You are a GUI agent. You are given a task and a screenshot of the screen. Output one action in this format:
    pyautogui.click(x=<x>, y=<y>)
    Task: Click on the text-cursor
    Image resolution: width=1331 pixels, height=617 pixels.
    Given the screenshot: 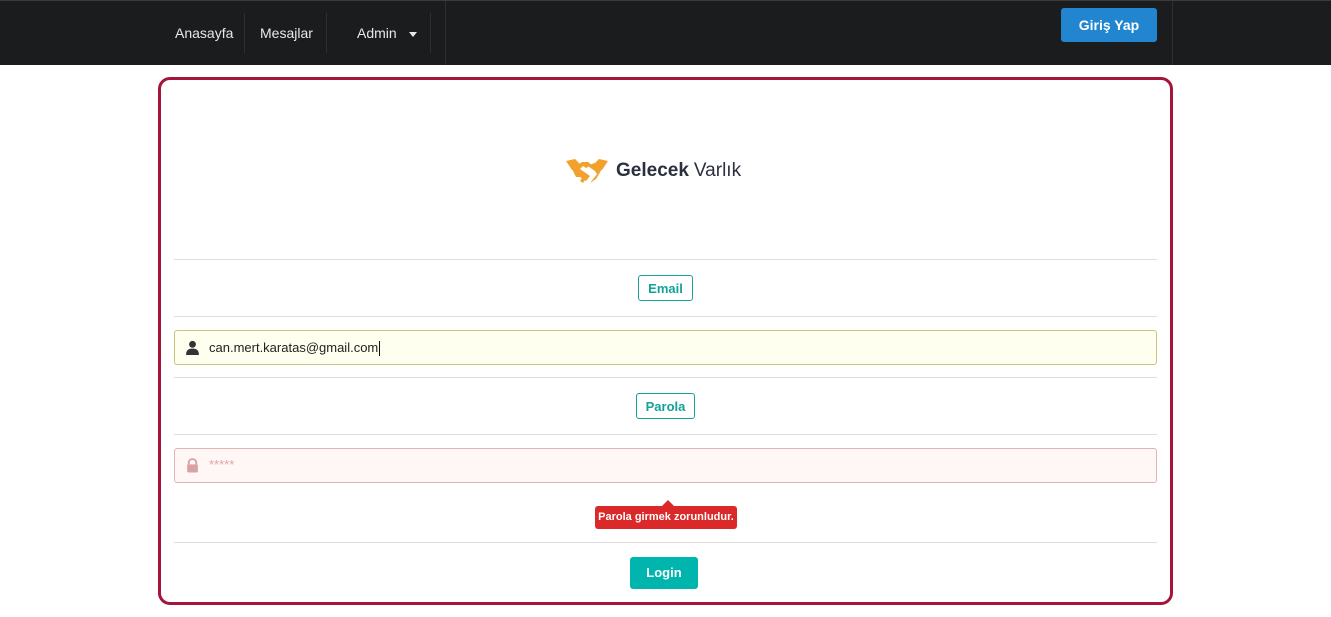 What is the action you would take?
    pyautogui.click(x=380, y=349)
    